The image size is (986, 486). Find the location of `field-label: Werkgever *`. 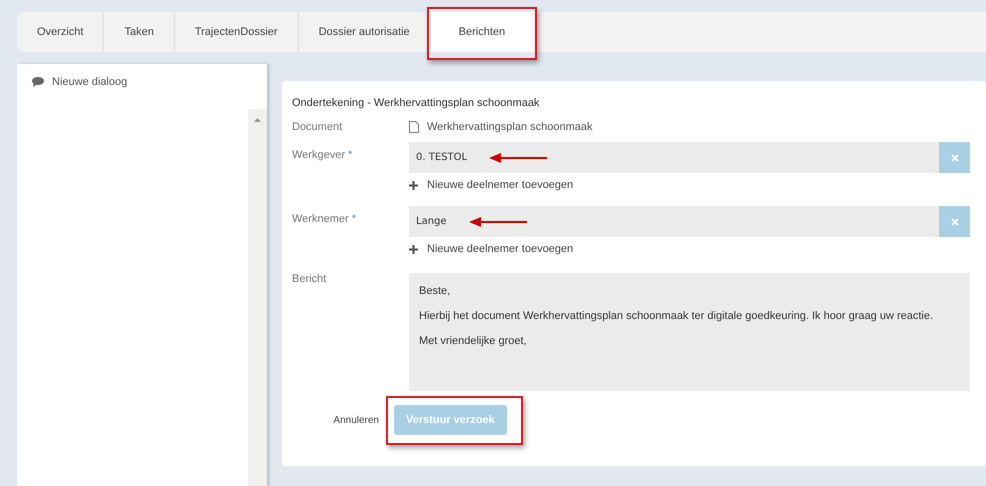

field-label: Werkgever * is located at coordinates (323, 155).